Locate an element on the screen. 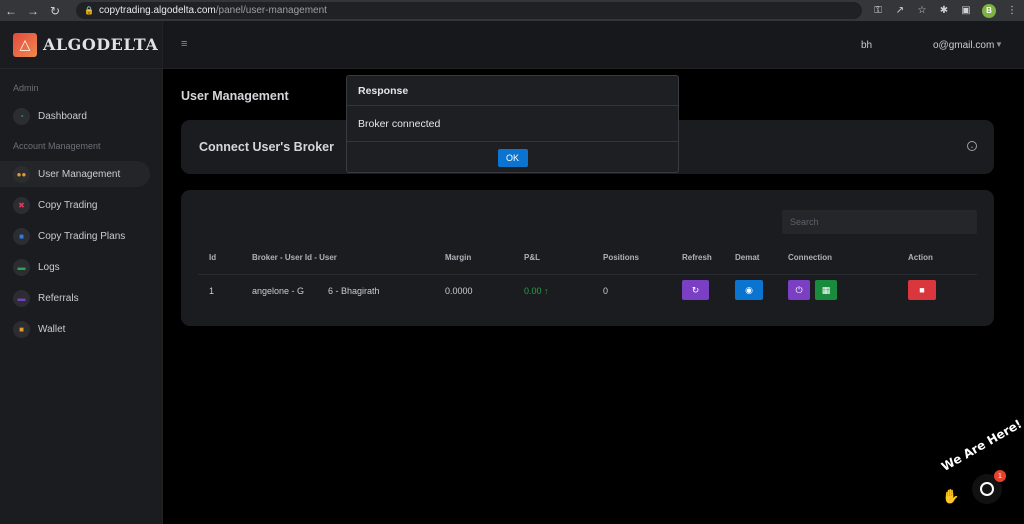 This screenshot has width=1024, height=524. logo-icon: △ is located at coordinates (25, 44).